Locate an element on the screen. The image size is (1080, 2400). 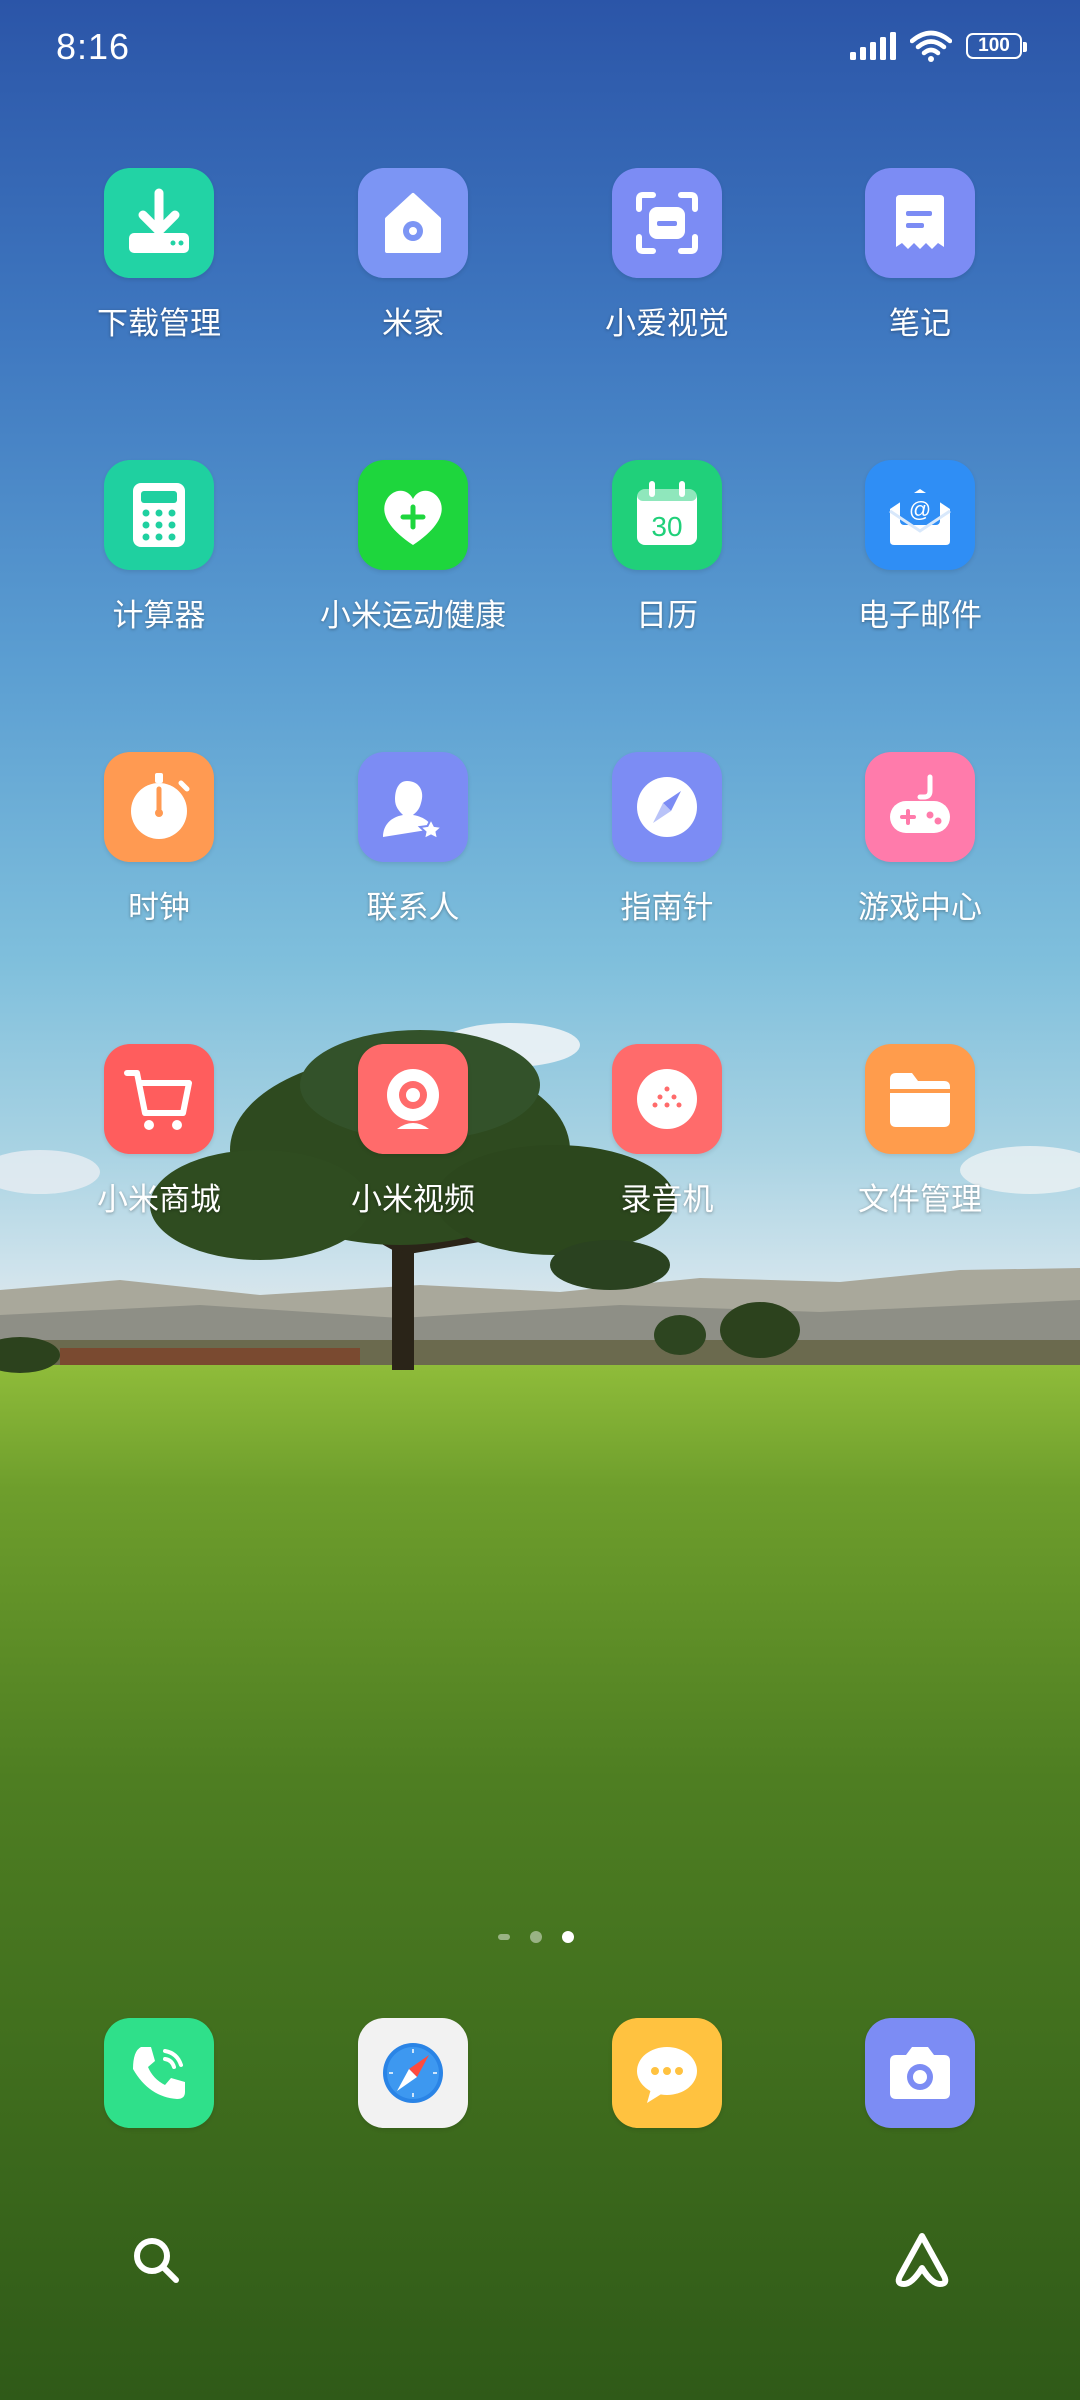
mail-icon: @ is located at coordinates (920, 515).